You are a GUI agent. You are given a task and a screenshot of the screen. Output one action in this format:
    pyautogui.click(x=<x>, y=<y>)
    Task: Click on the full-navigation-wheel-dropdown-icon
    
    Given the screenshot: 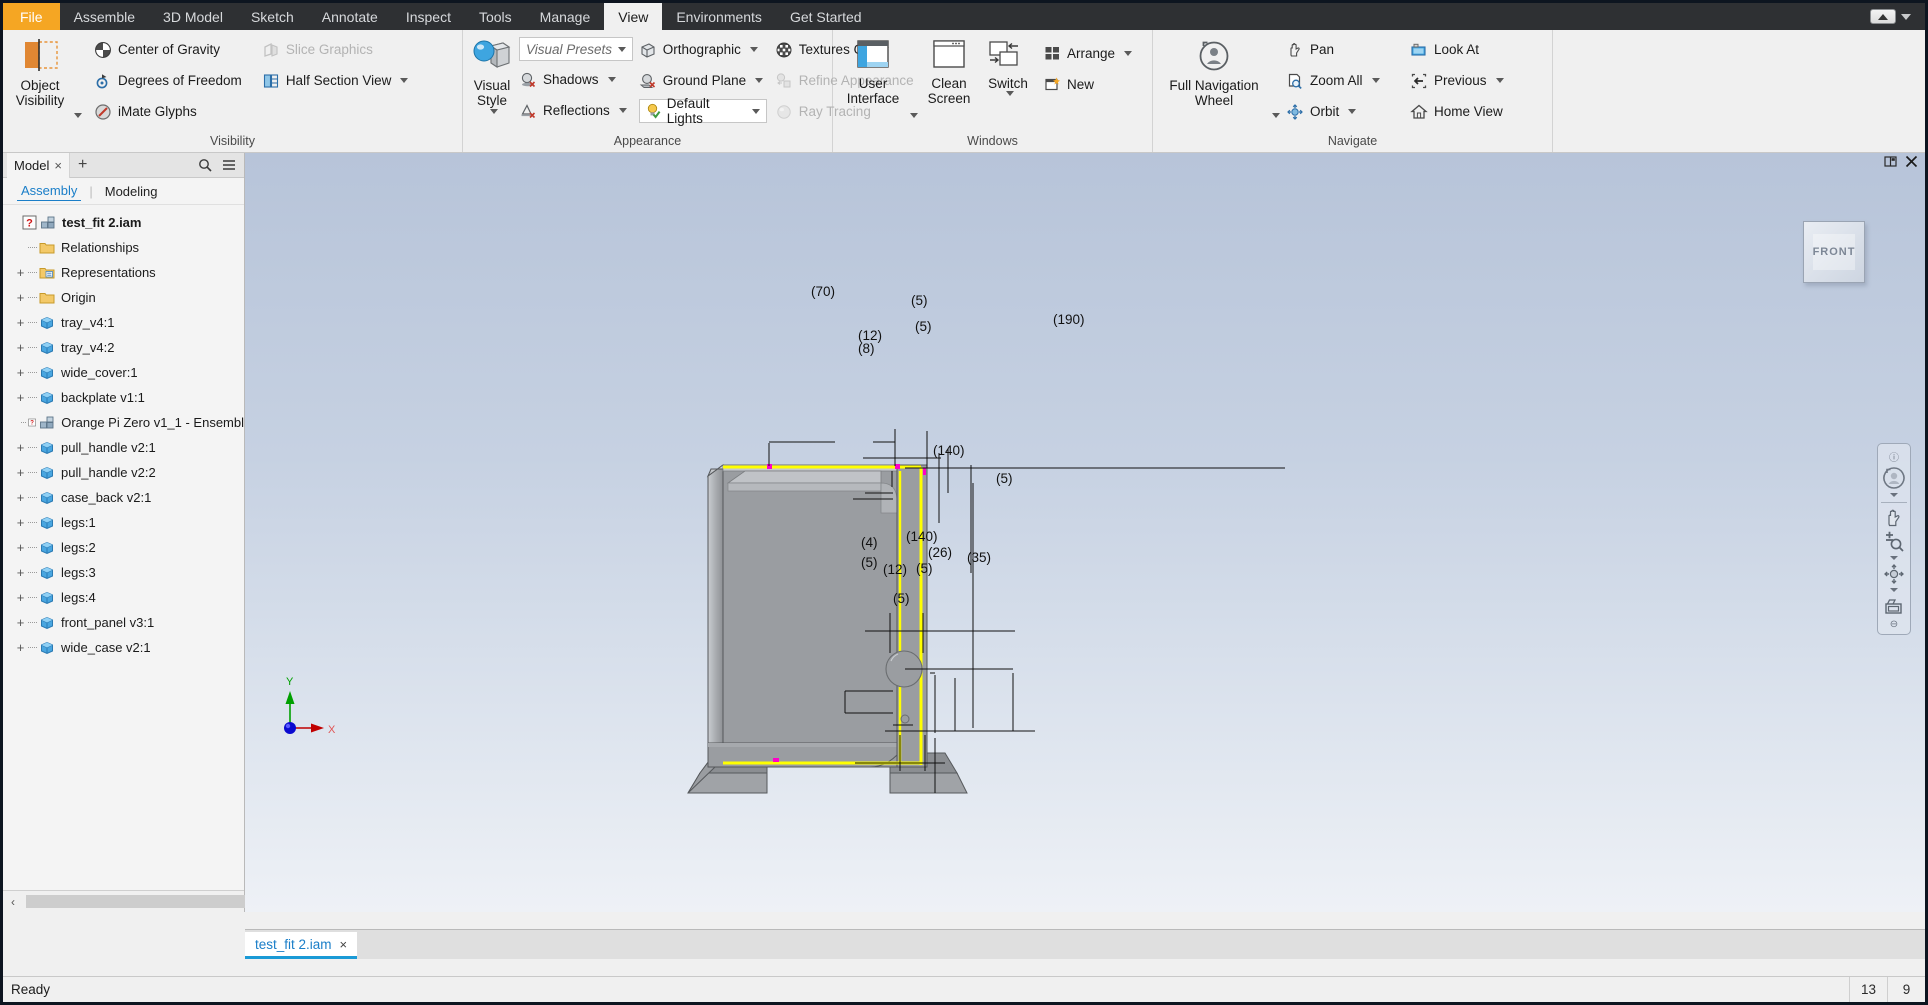 What is the action you would take?
    pyautogui.click(x=1276, y=115)
    